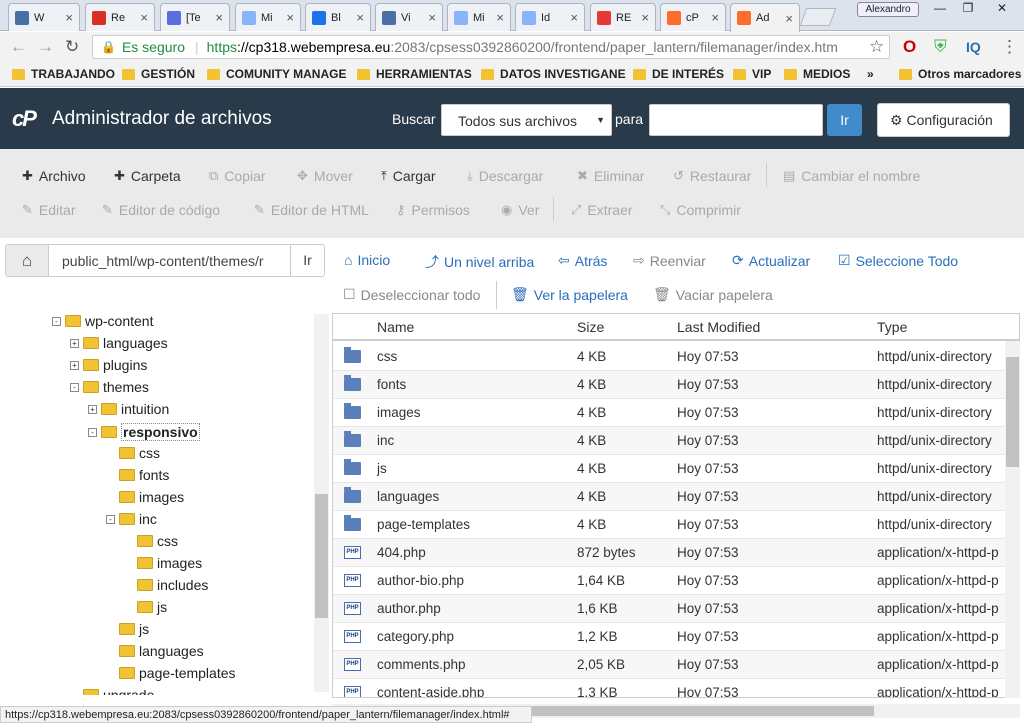  I want to click on settings-button: ⚙ Configuración, so click(943, 120).